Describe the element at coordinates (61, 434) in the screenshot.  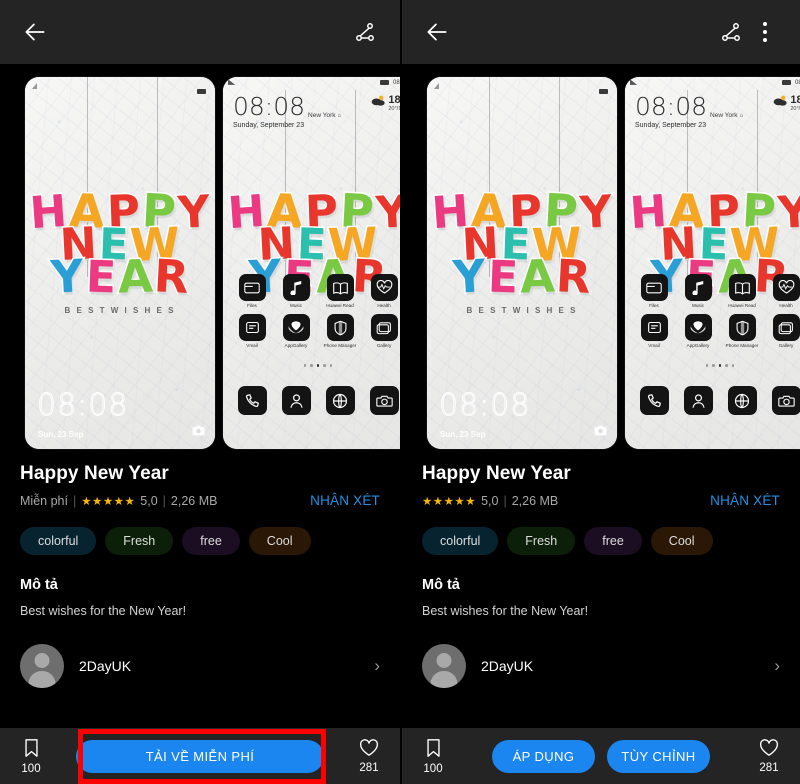
I see `lock-date: Sun, 23 Sep` at that location.